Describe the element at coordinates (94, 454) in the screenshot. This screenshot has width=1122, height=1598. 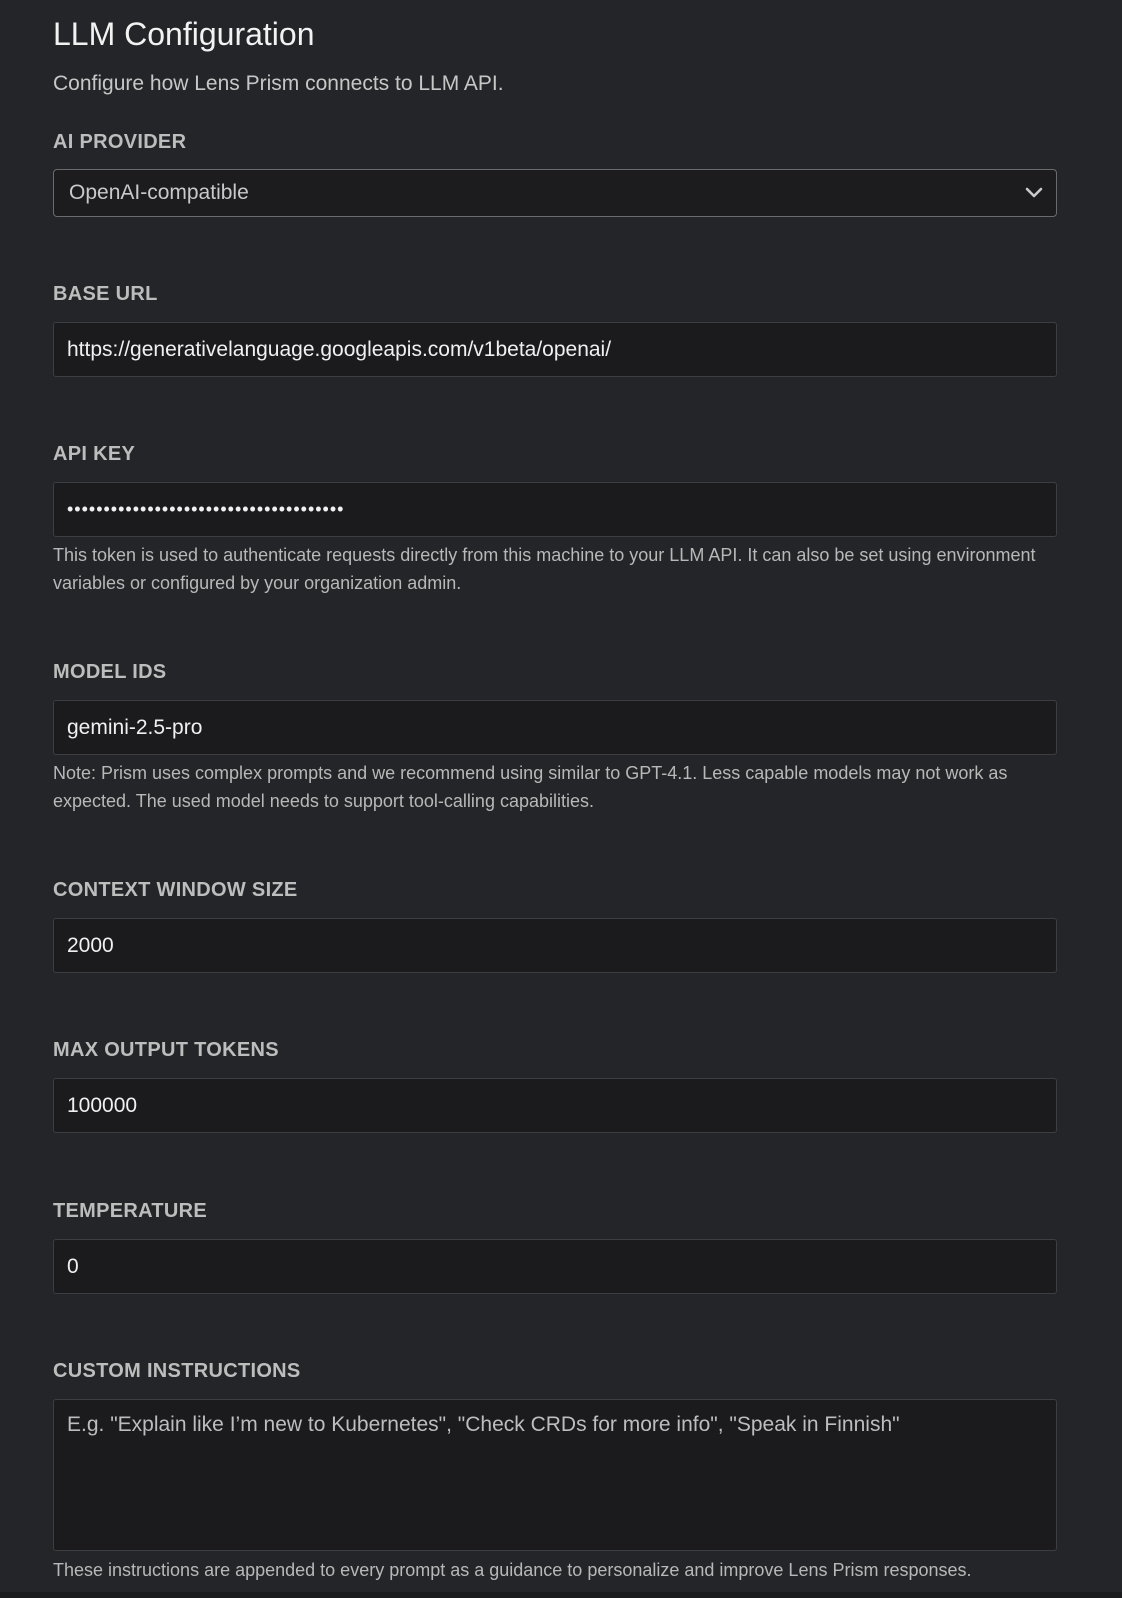
I see `api-key-label: API KEY` at that location.